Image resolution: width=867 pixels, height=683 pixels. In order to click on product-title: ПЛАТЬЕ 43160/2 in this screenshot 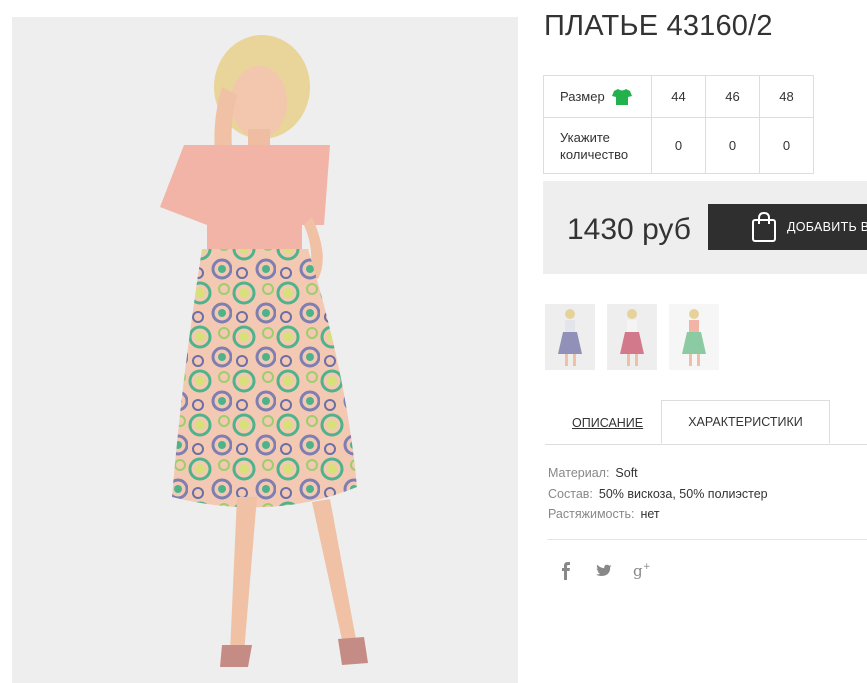, I will do `click(658, 26)`.